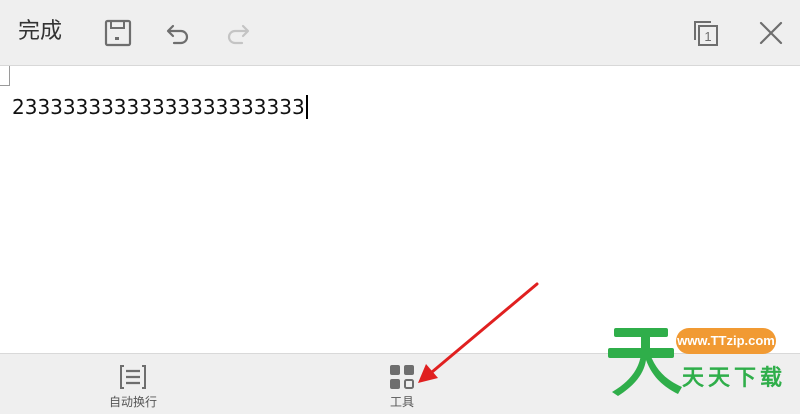  What do you see at coordinates (401, 402) in the screenshot?
I see `tools-label: 工具` at bounding box center [401, 402].